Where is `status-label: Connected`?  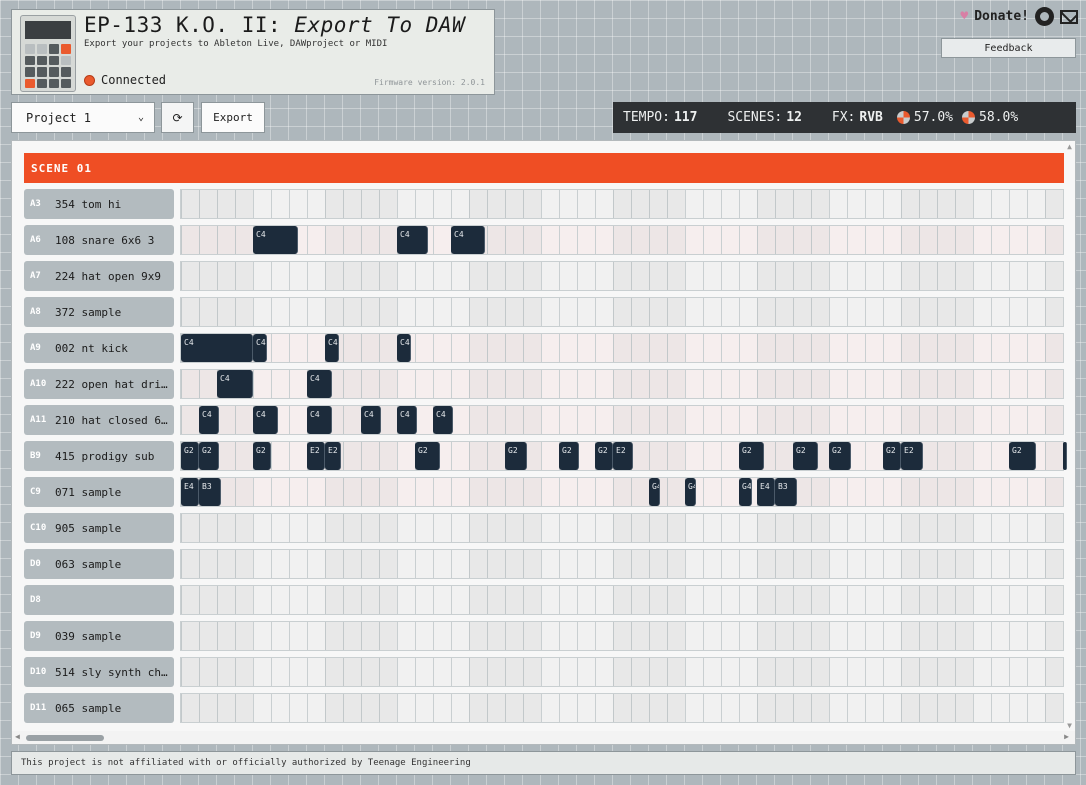 status-label: Connected is located at coordinates (134, 80).